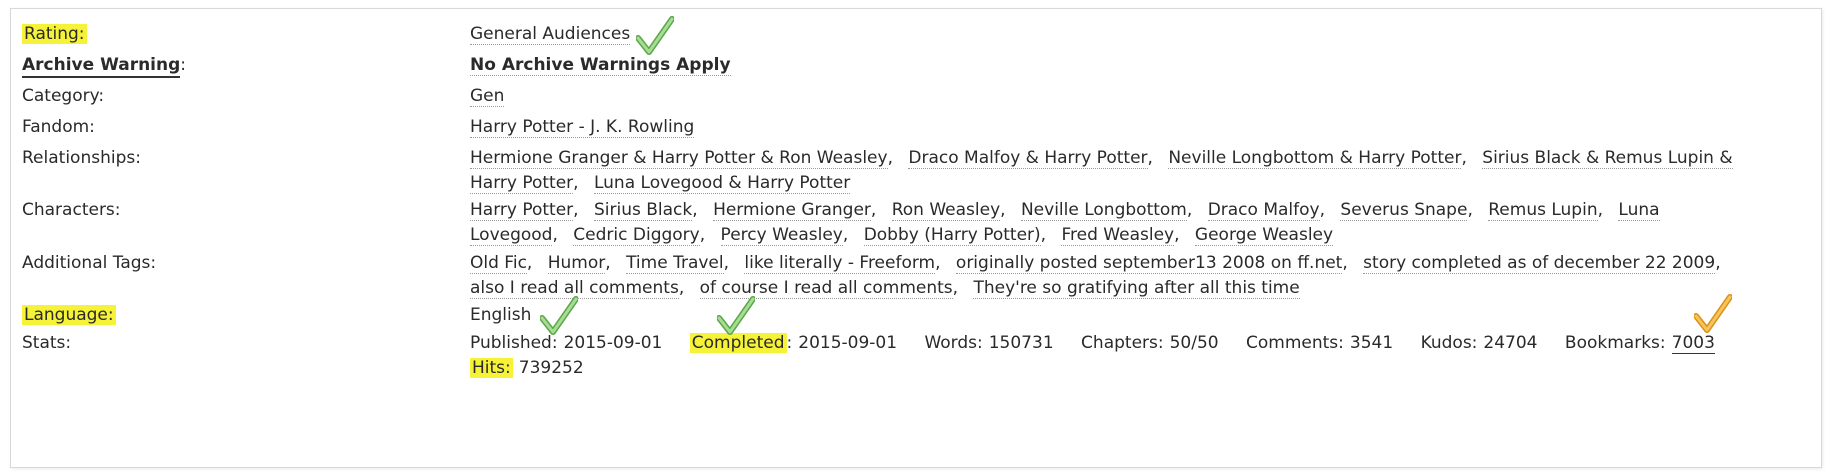 This screenshot has height=476, width=1832. I want to click on tag-item: Draco Malfoy & Harry Potter,, so click(1030, 158).